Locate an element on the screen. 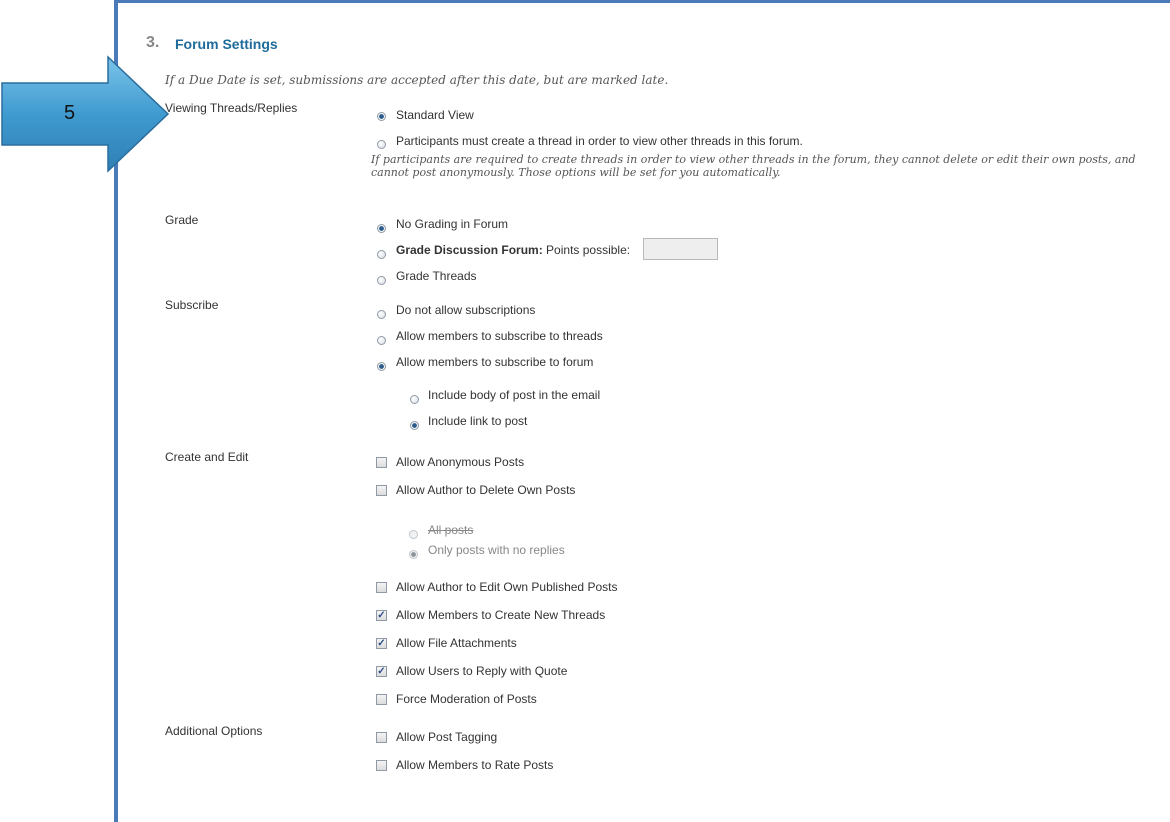 The width and height of the screenshot is (1170, 822). reply-quote-checkbox: ✓ is located at coordinates (381, 671).